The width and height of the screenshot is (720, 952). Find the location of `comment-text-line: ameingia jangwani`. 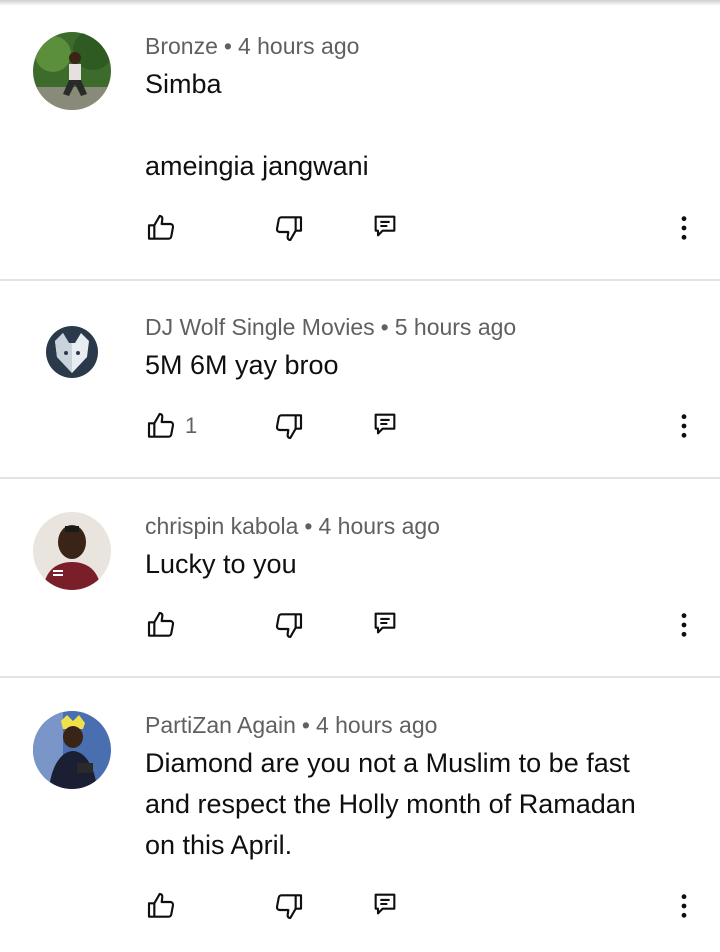

comment-text-line: ameingia jangwani is located at coordinates (257, 166).